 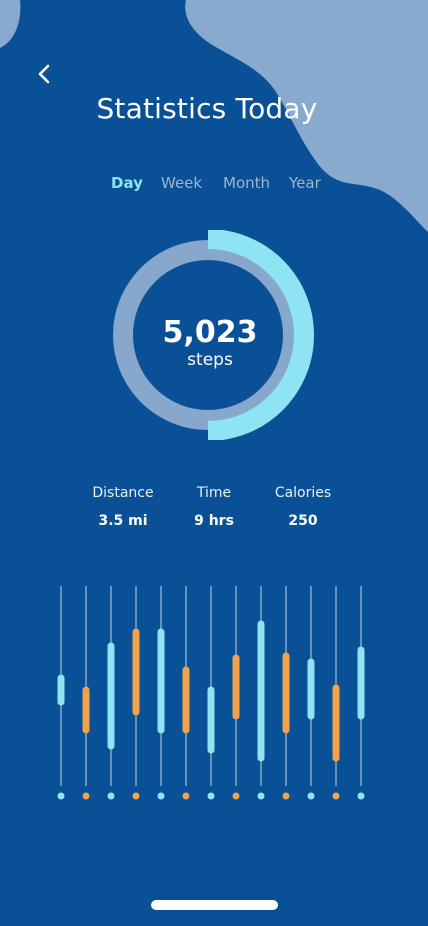 I want to click on steps-count: 5,023, so click(x=210, y=332).